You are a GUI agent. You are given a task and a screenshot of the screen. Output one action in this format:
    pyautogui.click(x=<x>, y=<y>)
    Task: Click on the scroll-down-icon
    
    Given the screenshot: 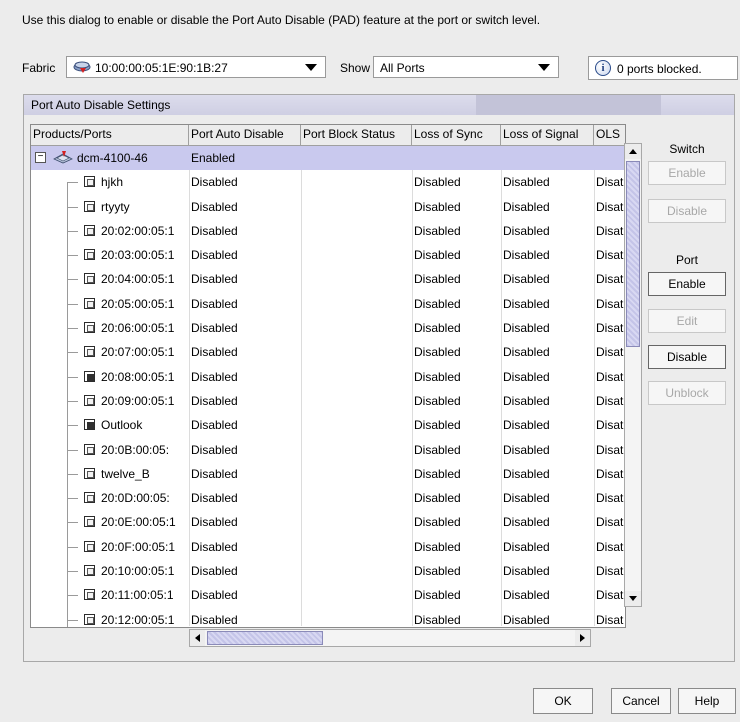 What is the action you would take?
    pyautogui.click(x=633, y=598)
    